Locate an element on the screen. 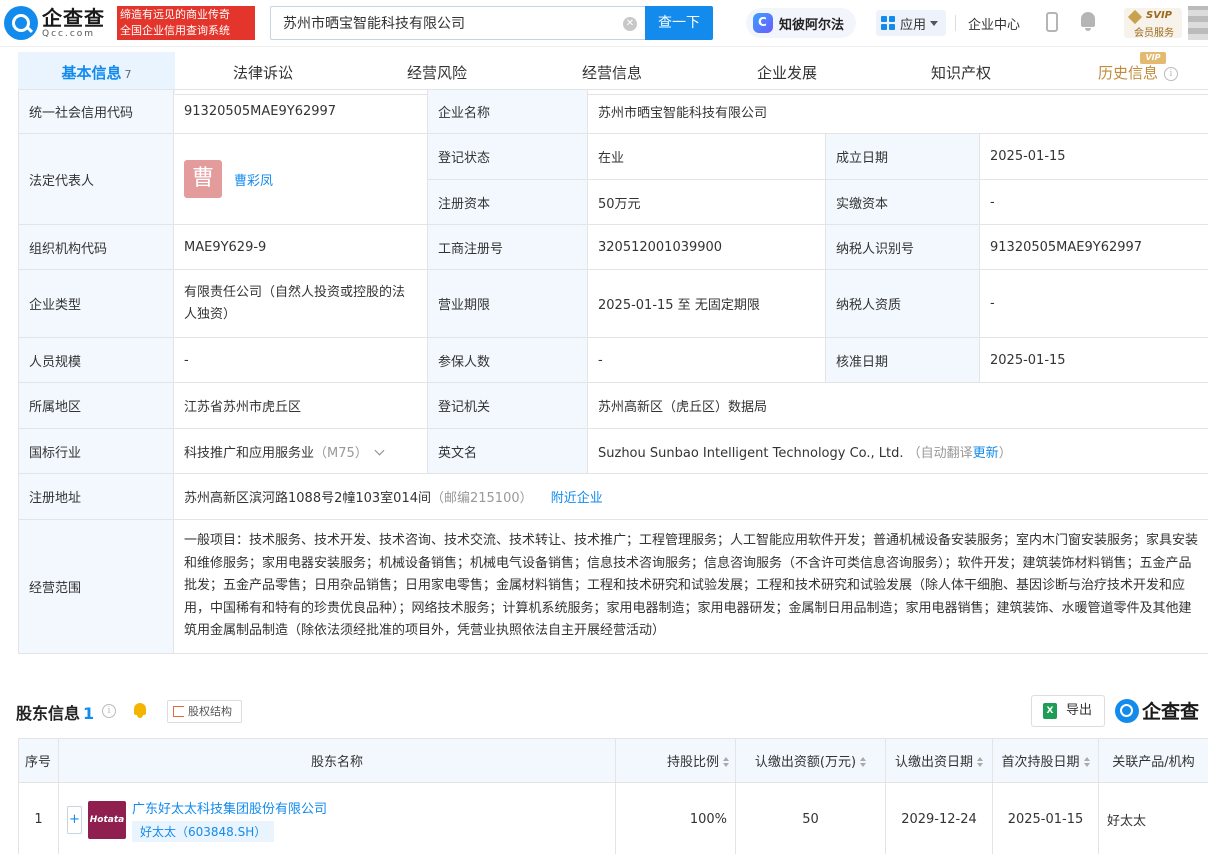 The image size is (1208, 854). en-name-label: 英文名 is located at coordinates (507, 451).